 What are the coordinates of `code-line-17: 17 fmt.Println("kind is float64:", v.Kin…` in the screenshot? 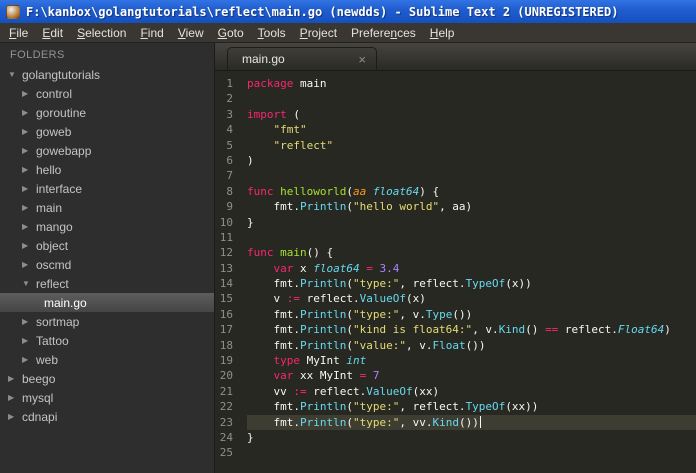 It's located at (455, 329).